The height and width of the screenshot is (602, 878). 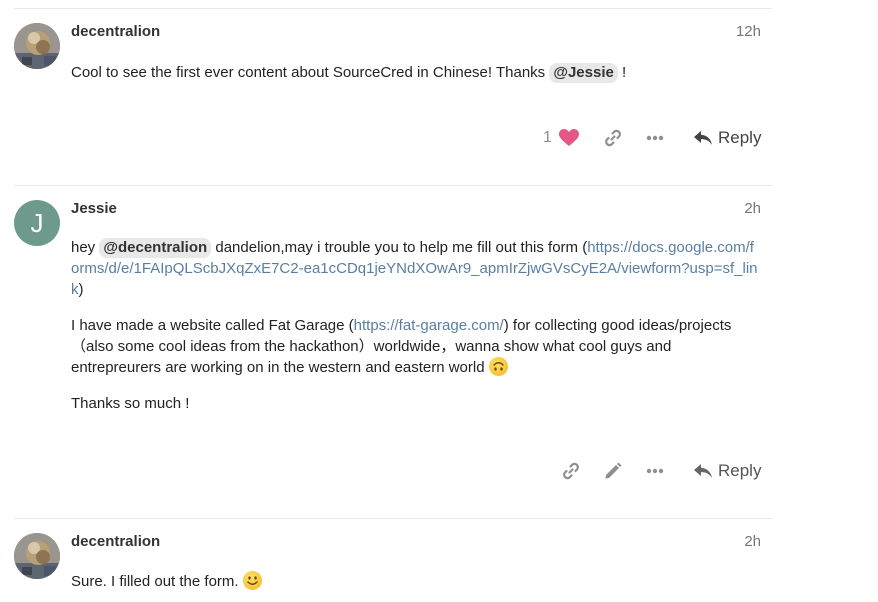 I want to click on smiling-face-icon, so click(x=252, y=580).